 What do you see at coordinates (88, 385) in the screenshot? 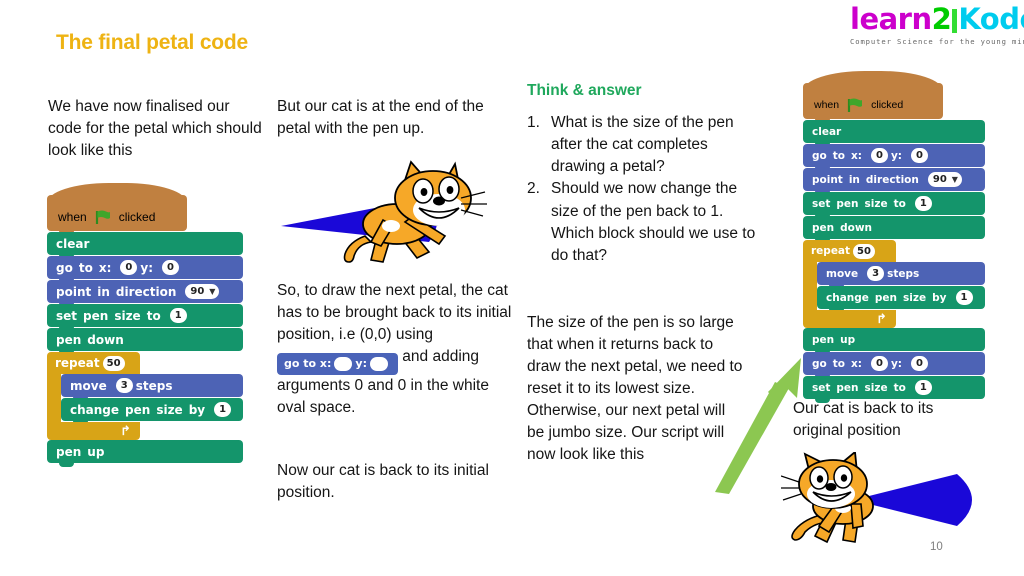
I see `block-label: move` at bounding box center [88, 385].